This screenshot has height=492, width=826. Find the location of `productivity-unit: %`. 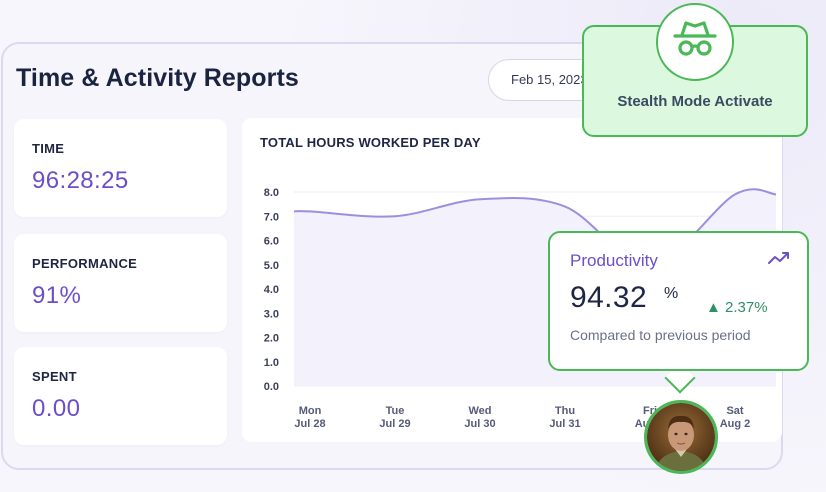

productivity-unit: % is located at coordinates (671, 293).